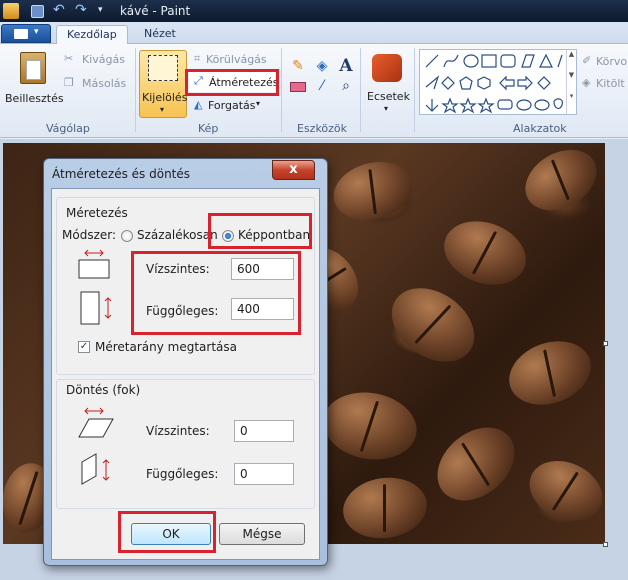 Image resolution: width=628 pixels, height=580 pixels. I want to click on skew-vertical-label: Függőleges:, so click(182, 474).